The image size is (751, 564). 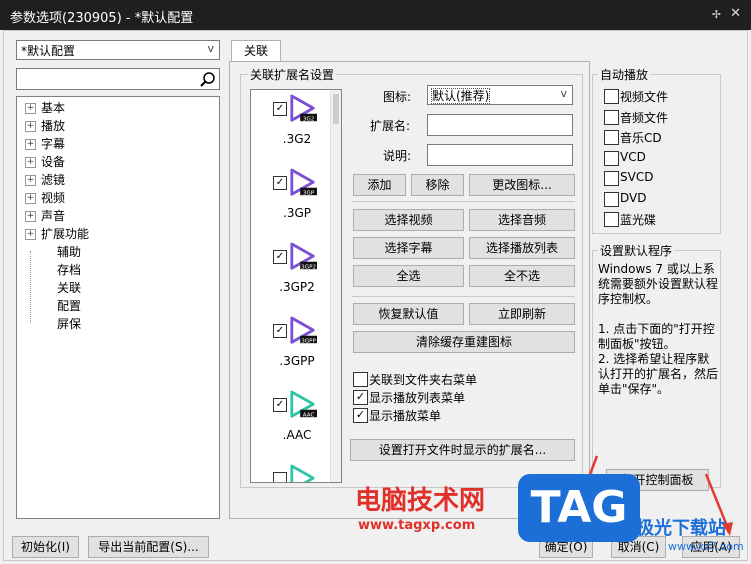 I want to click on tag-logo: TAG, so click(x=579, y=508).